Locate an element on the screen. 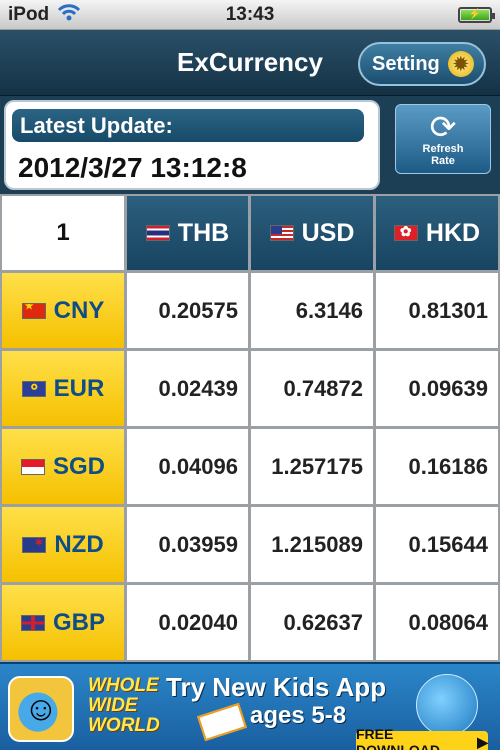 The image size is (500, 750). cta-label: FREE DOWNLOAD is located at coordinates (398, 738).